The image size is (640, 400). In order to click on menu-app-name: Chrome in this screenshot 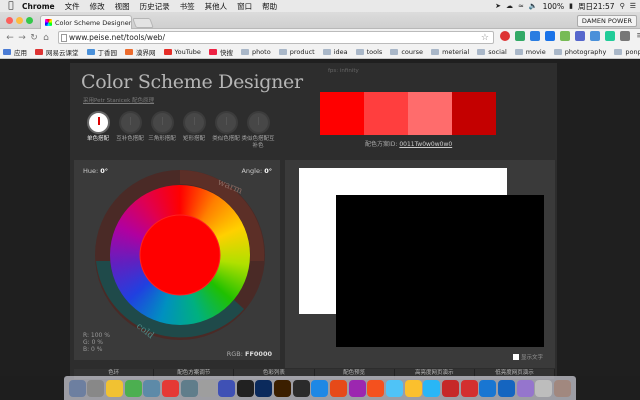, I will do `click(38, 6)`.